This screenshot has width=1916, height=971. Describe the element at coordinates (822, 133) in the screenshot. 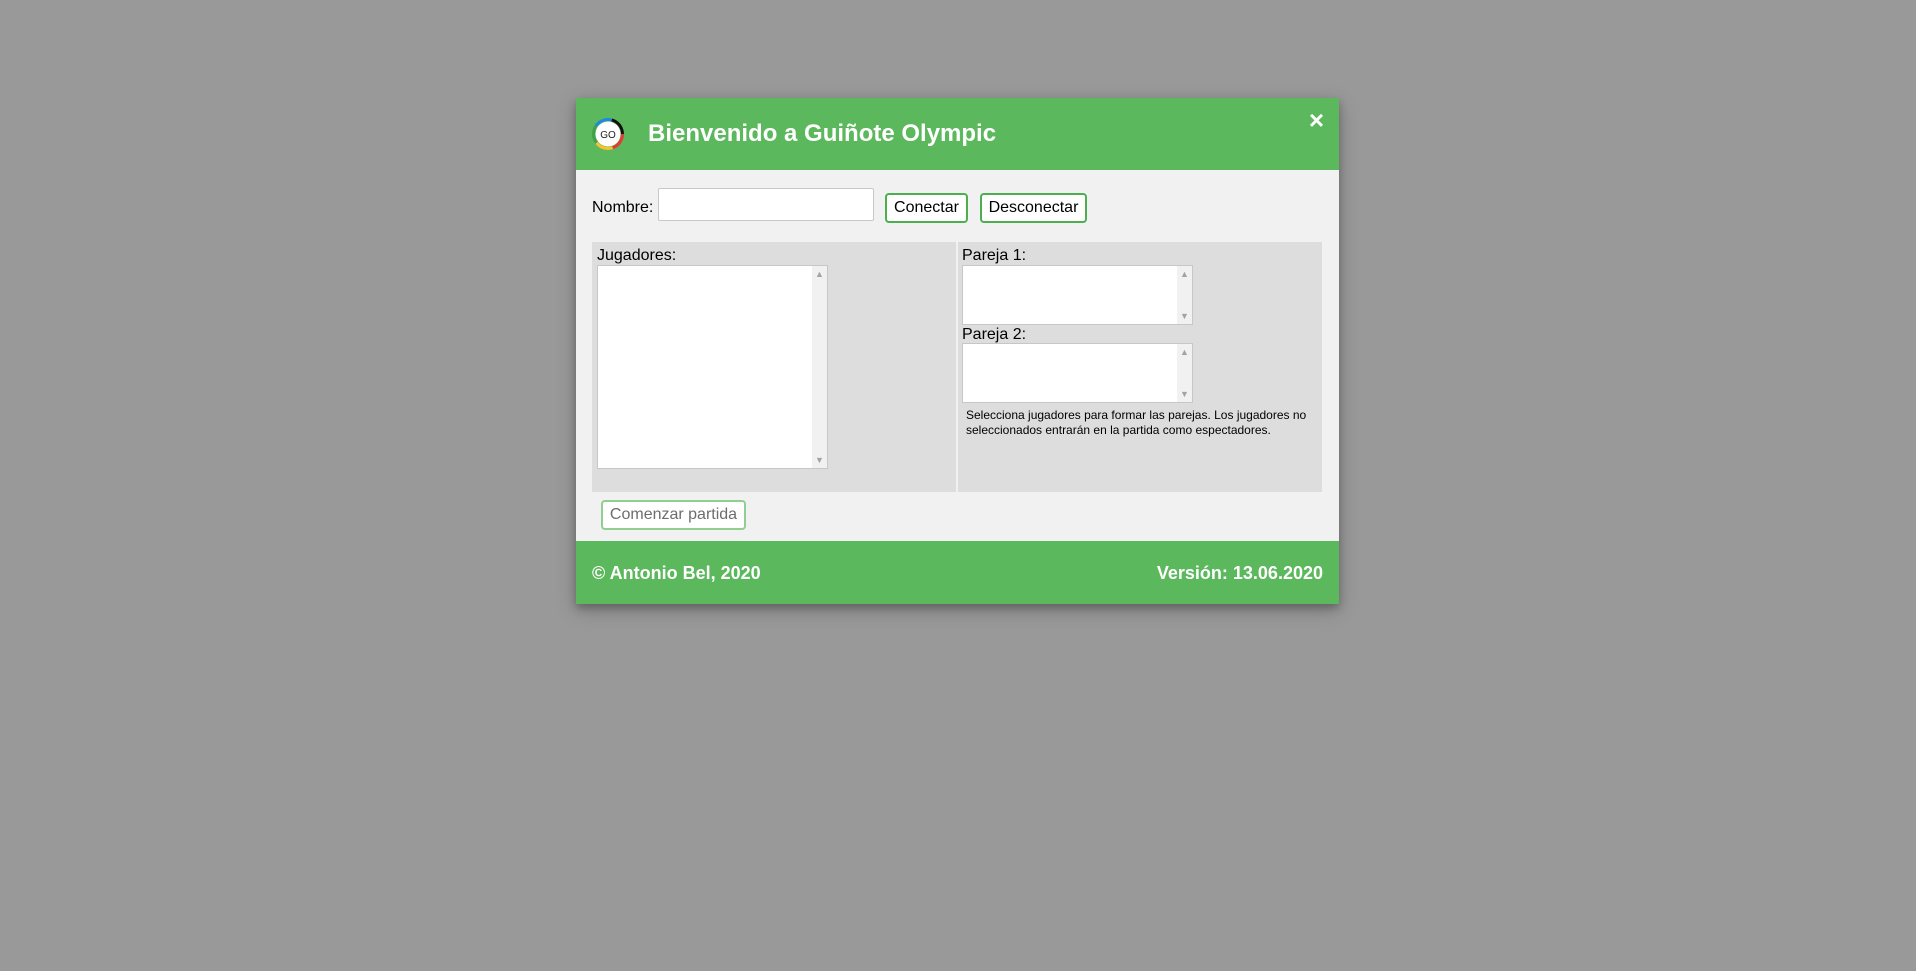

I see `dialog-title: Bienvenido a Guiñote Olympic` at that location.